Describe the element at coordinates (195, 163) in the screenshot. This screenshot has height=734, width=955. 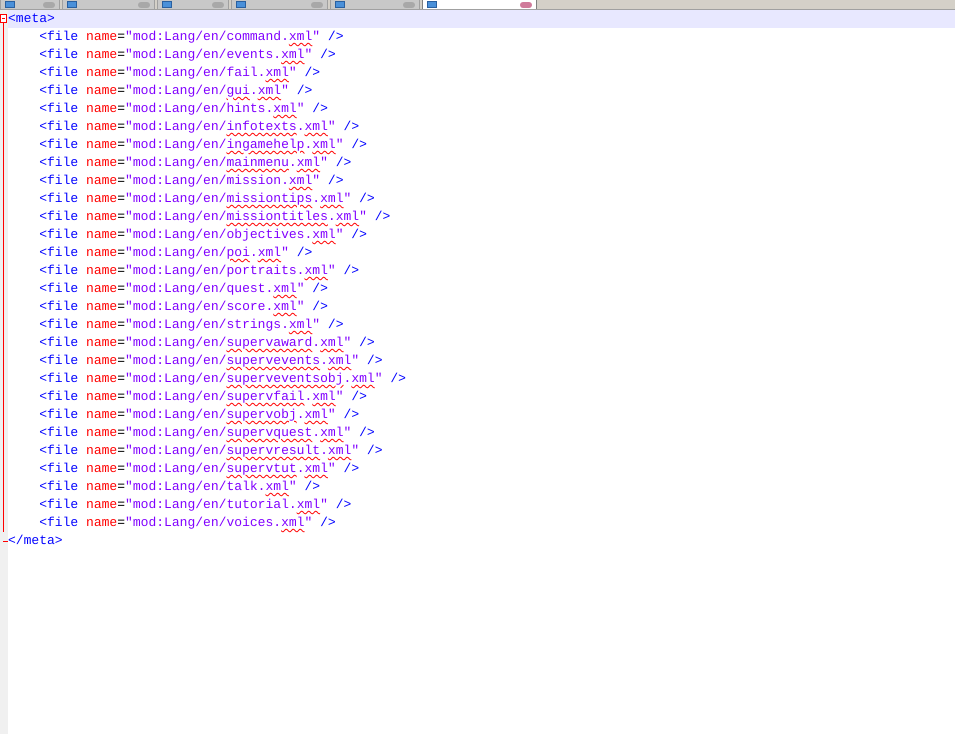
I see `code-line: <file name="mod:Lang/en/mainmenu.xml" />` at that location.